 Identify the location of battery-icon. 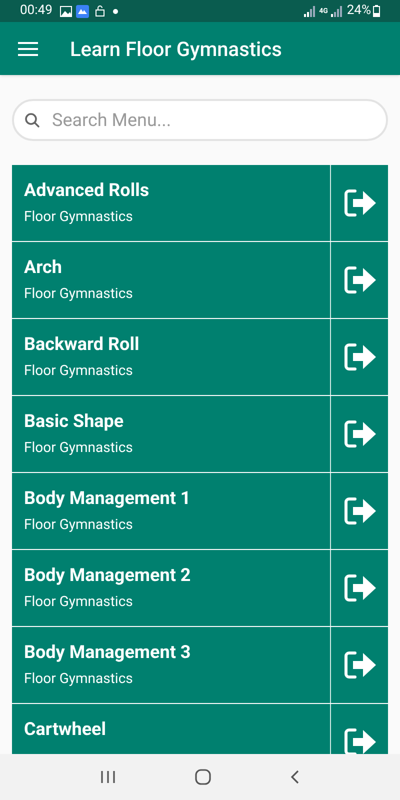
(376, 11).